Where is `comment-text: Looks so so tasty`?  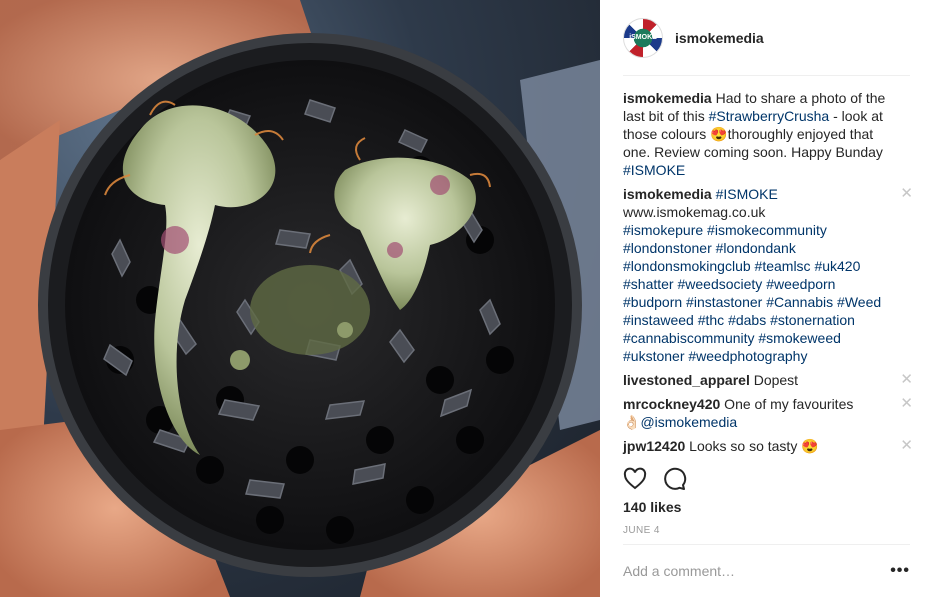 comment-text: Looks so so tasty is located at coordinates (743, 446).